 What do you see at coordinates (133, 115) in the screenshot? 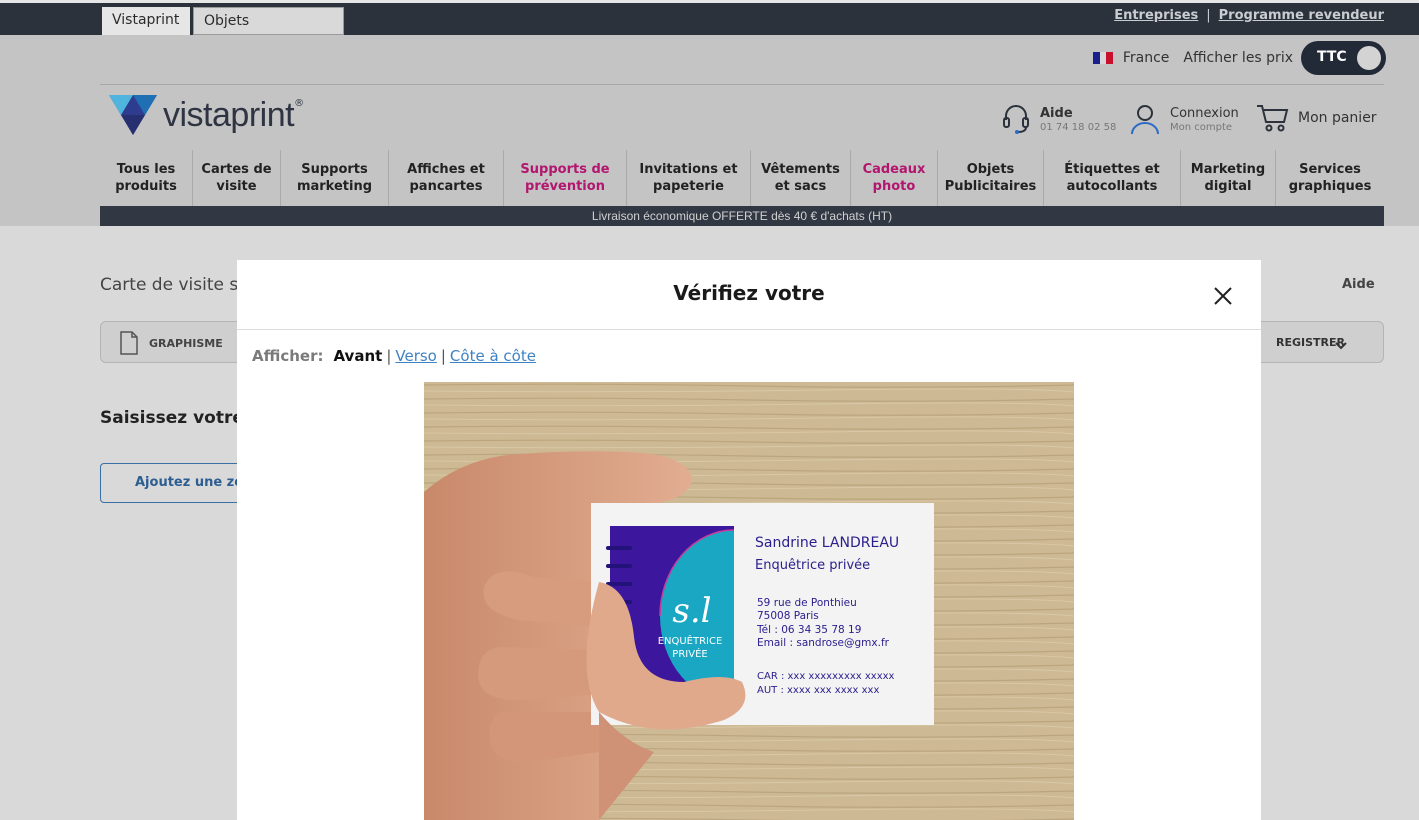
I see `vistaprint-logo-icon` at bounding box center [133, 115].